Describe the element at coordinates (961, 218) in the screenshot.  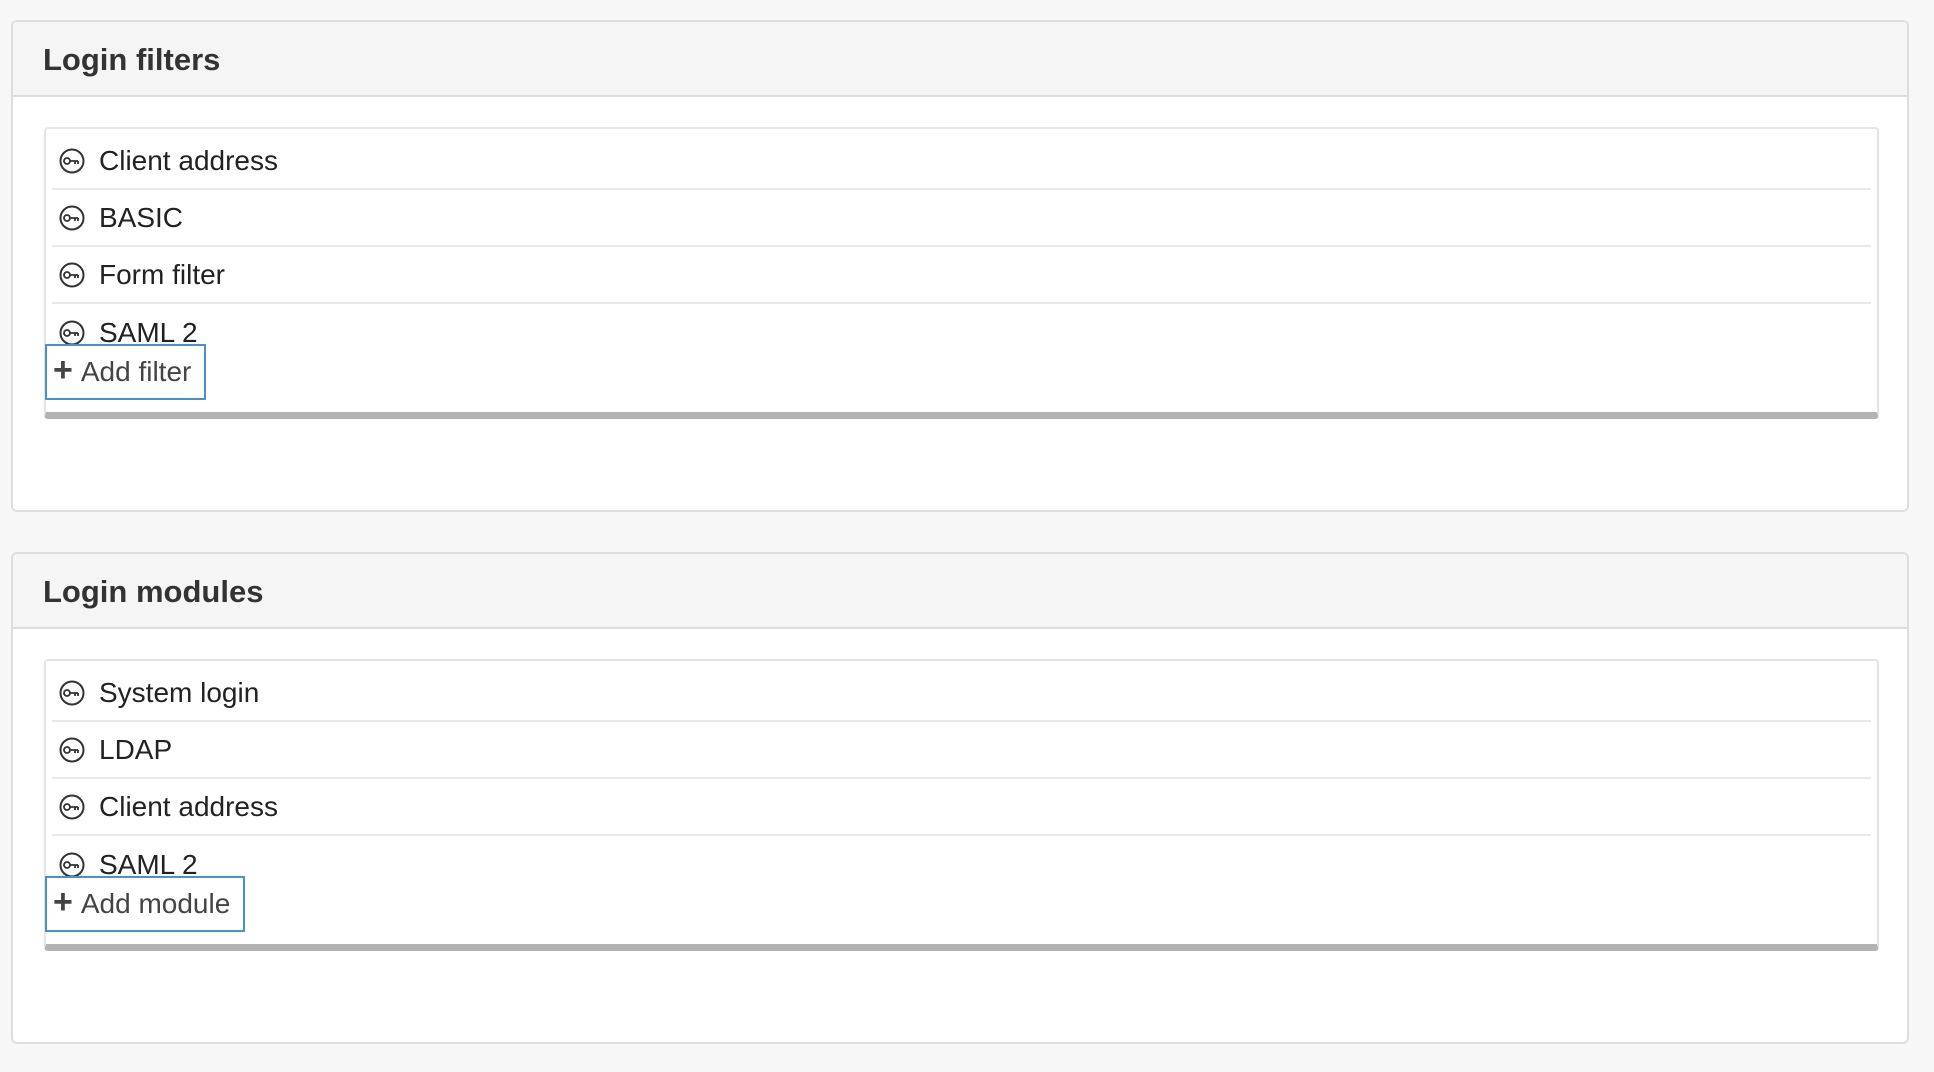
I see `list-item: BASIC` at that location.